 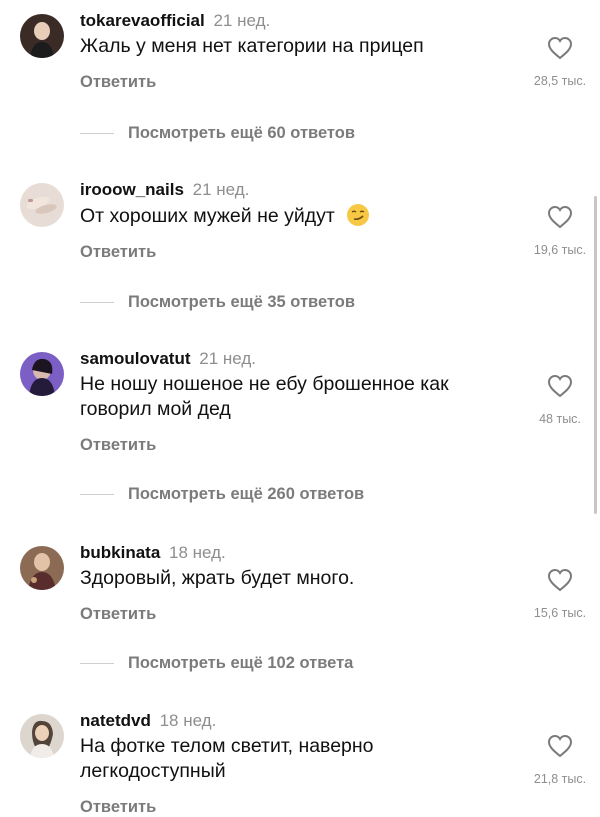 What do you see at coordinates (264, 384) in the screenshot?
I see `comment-text-line: Не ношу ношеное не ебу брошенное как` at bounding box center [264, 384].